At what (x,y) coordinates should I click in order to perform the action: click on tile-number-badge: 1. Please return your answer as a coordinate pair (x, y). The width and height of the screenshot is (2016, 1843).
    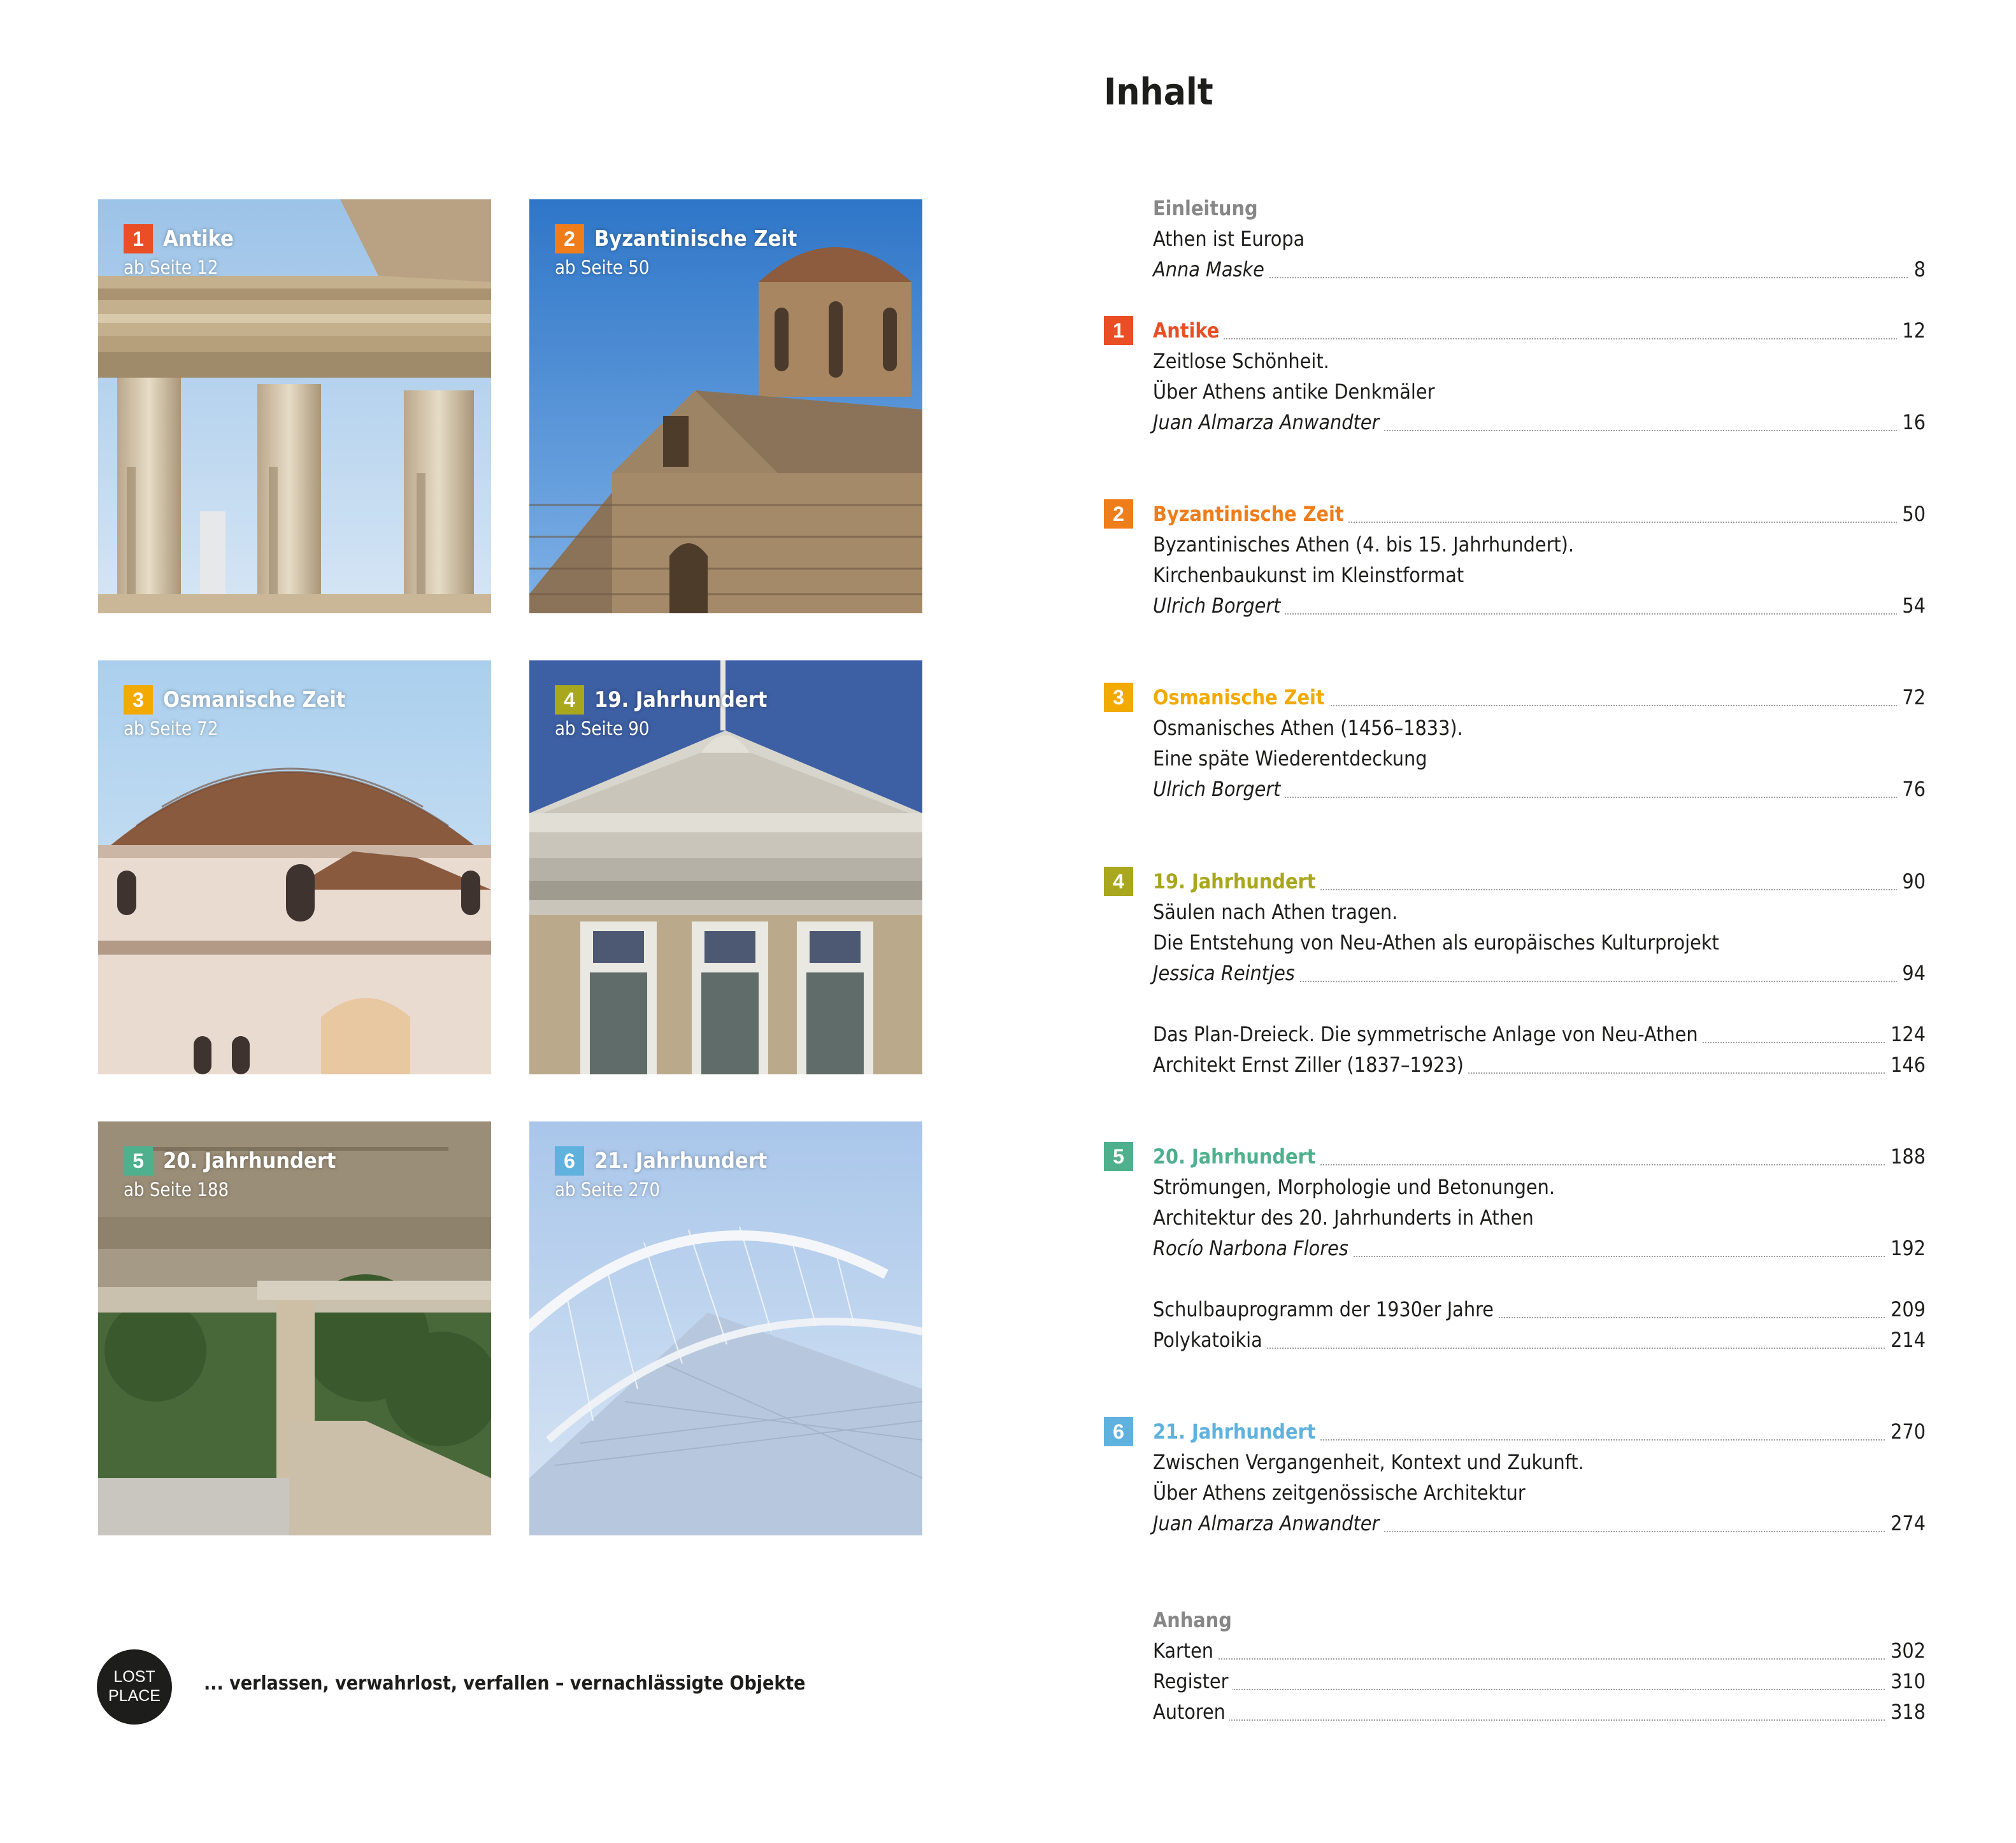
    Looking at the image, I should click on (138, 238).